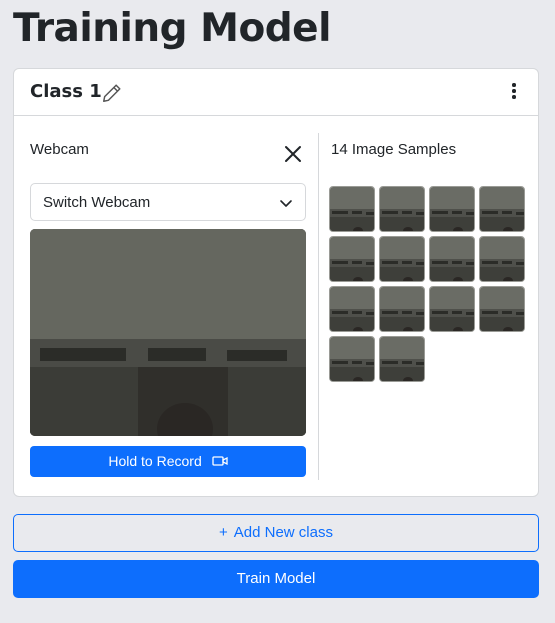 Image resolution: width=555 pixels, height=623 pixels. Describe the element at coordinates (276, 92) in the screenshot. I see `card-header: Class 1` at that location.